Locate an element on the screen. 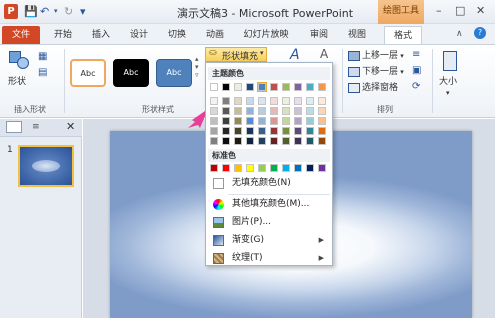  tab-design: 设计 is located at coordinates (139, 35).